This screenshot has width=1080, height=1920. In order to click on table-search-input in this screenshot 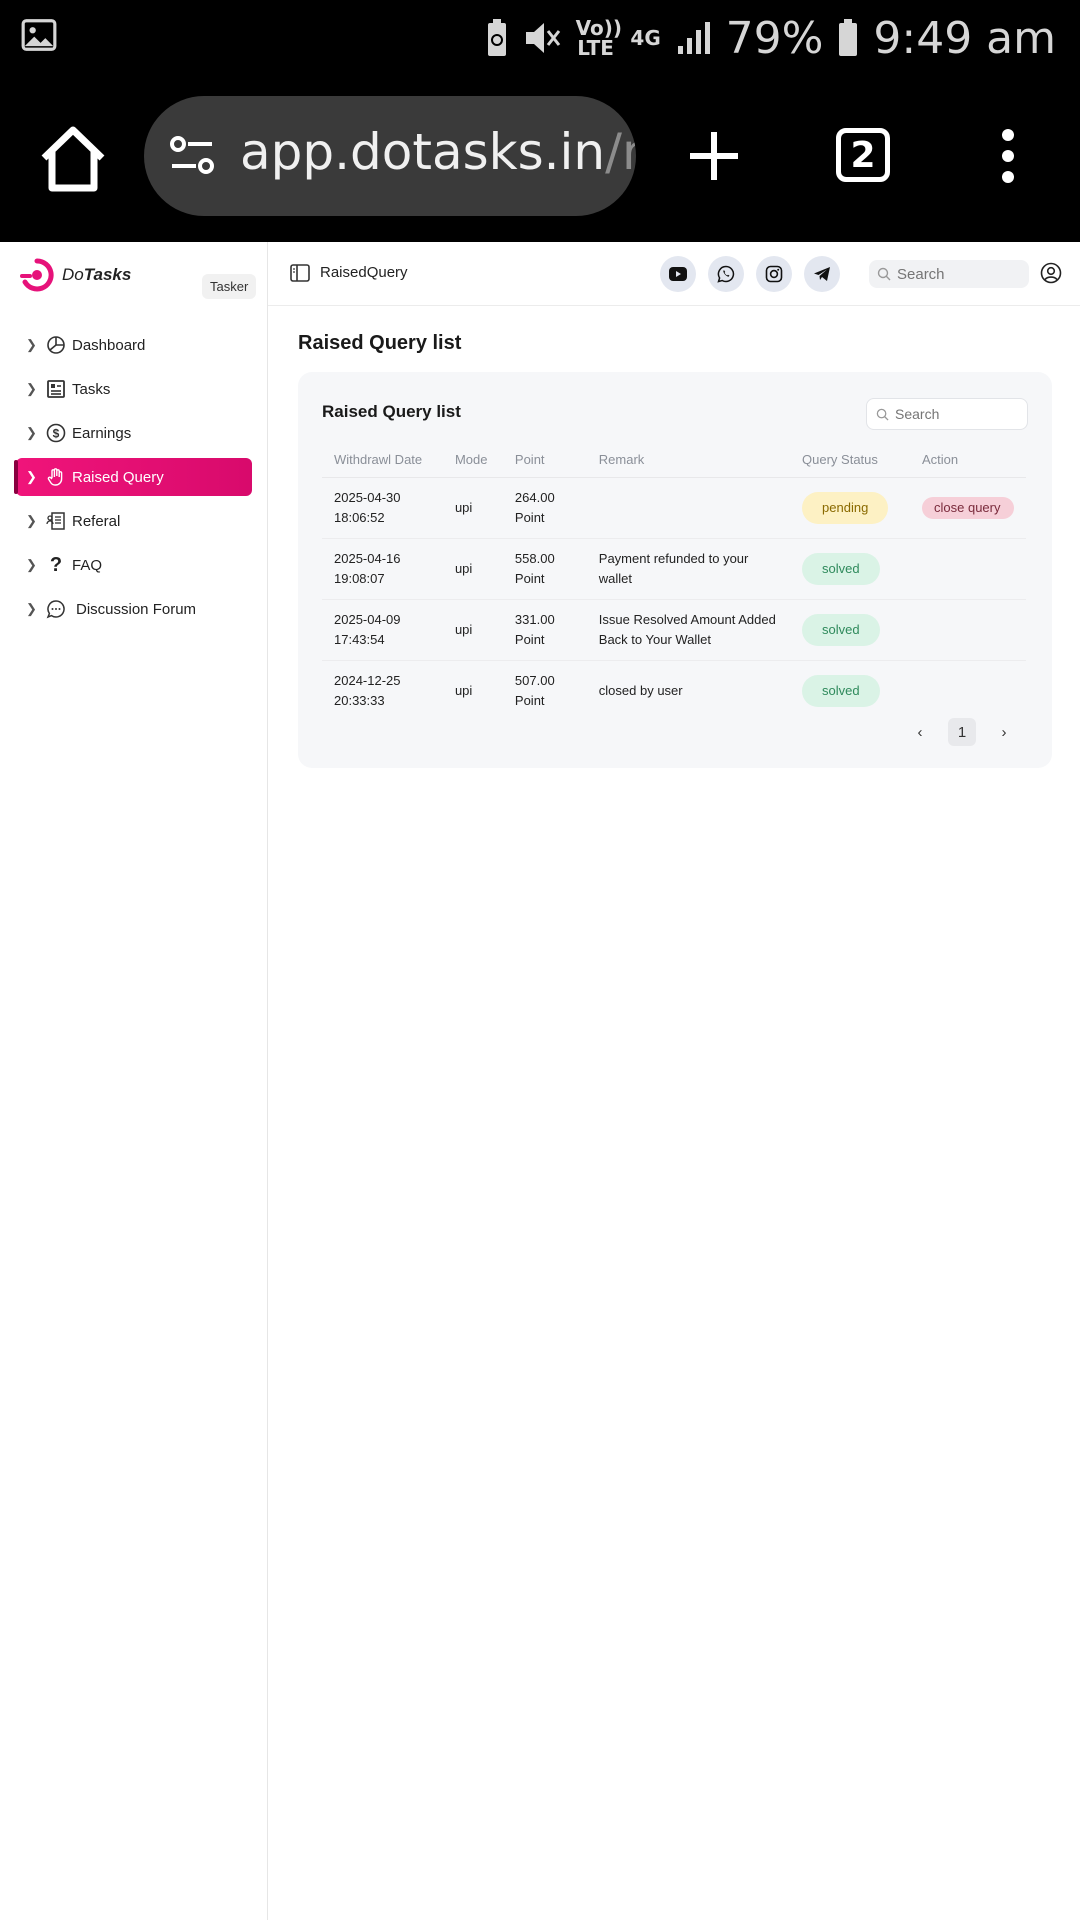, I will do `click(955, 414)`.